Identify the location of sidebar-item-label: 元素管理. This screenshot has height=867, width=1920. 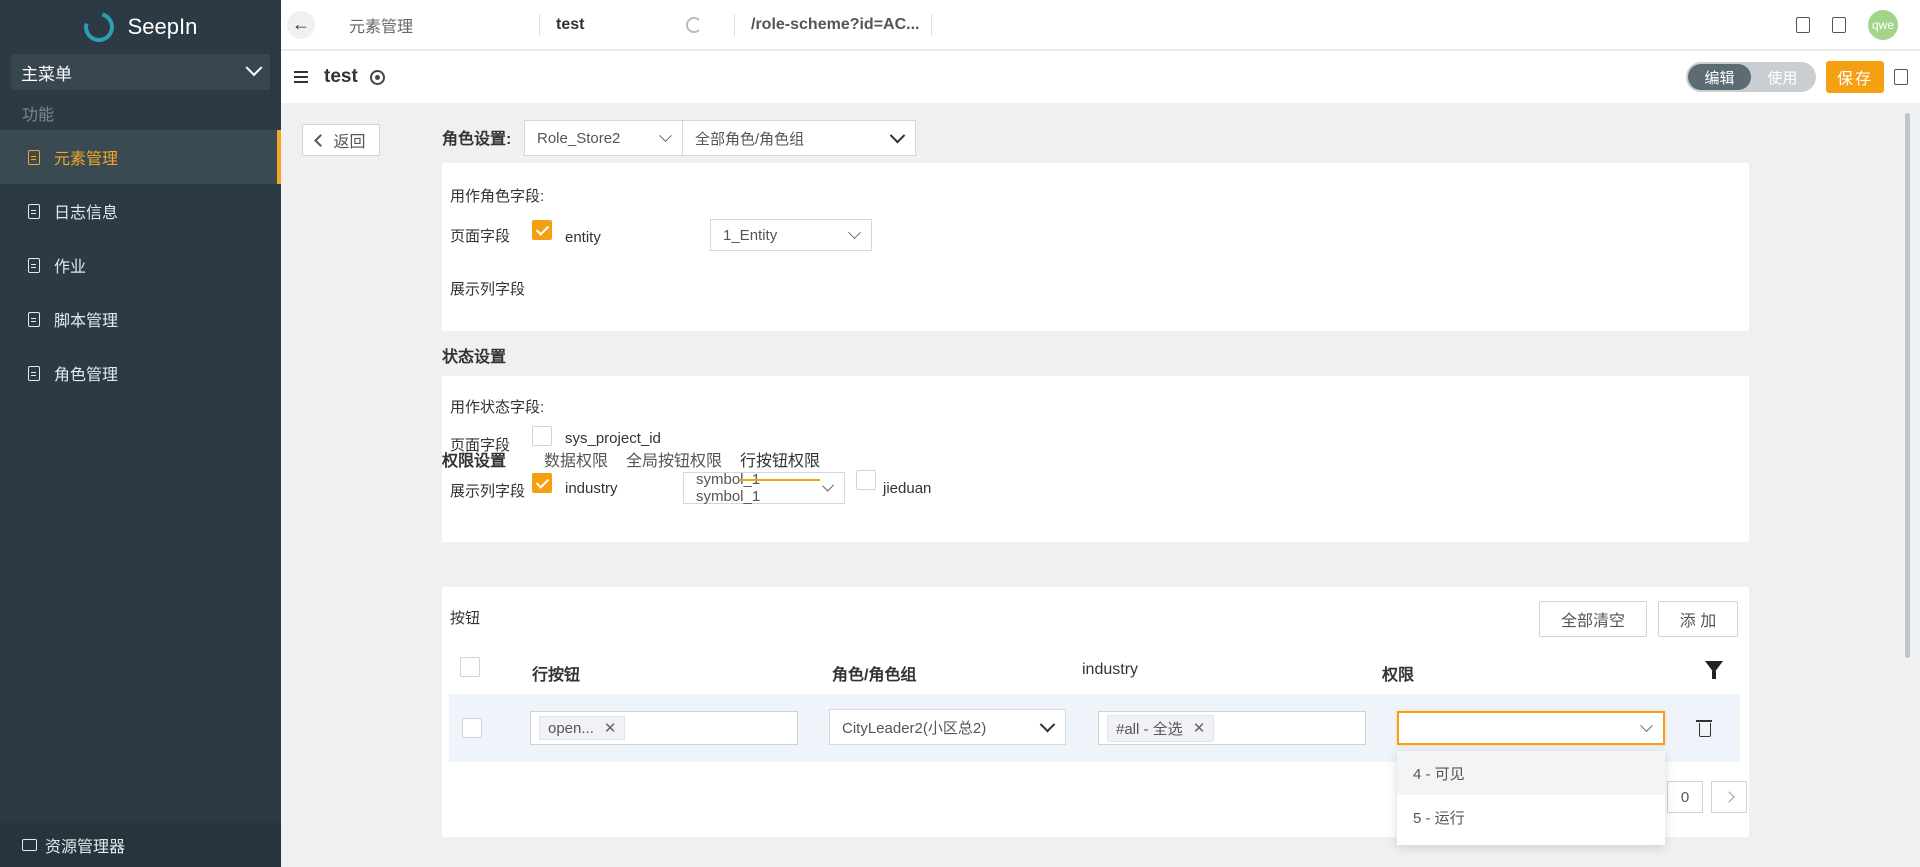
(86, 159).